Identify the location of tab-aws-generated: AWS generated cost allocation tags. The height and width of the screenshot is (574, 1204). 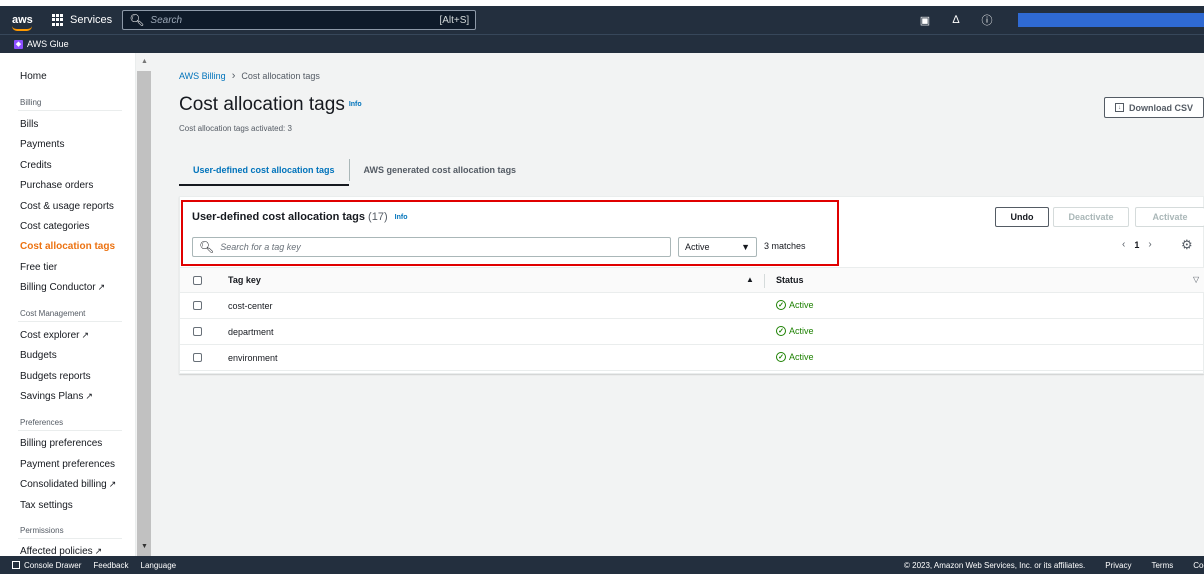
(440, 170).